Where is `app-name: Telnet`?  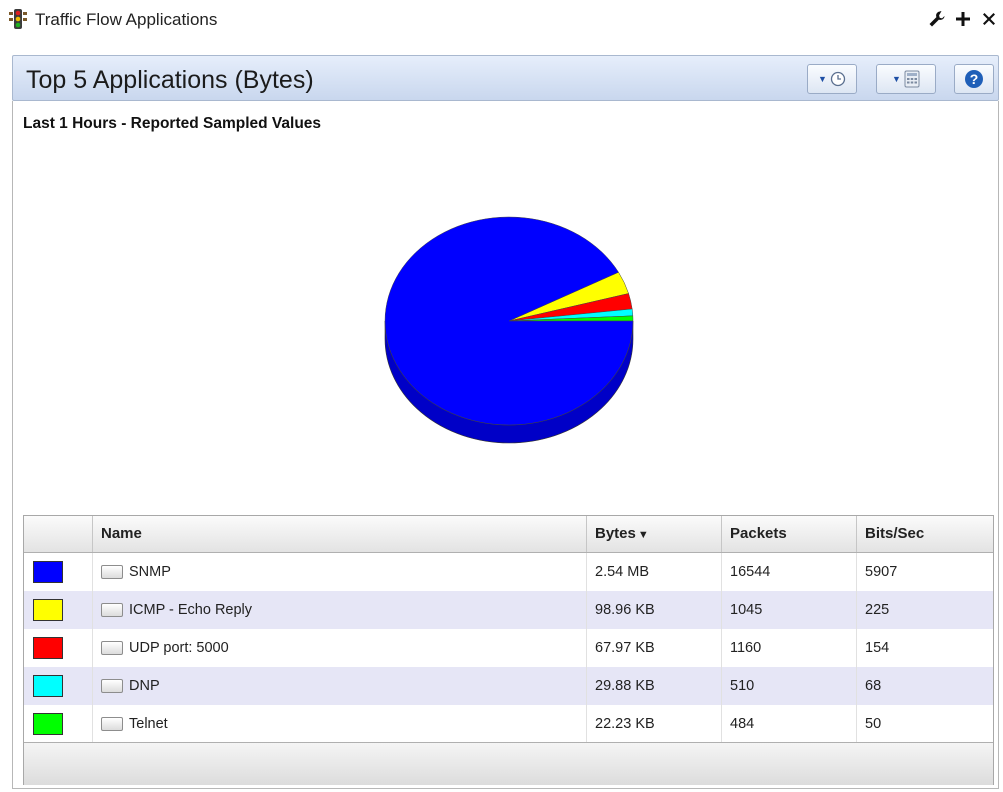
app-name: Telnet is located at coordinates (148, 724).